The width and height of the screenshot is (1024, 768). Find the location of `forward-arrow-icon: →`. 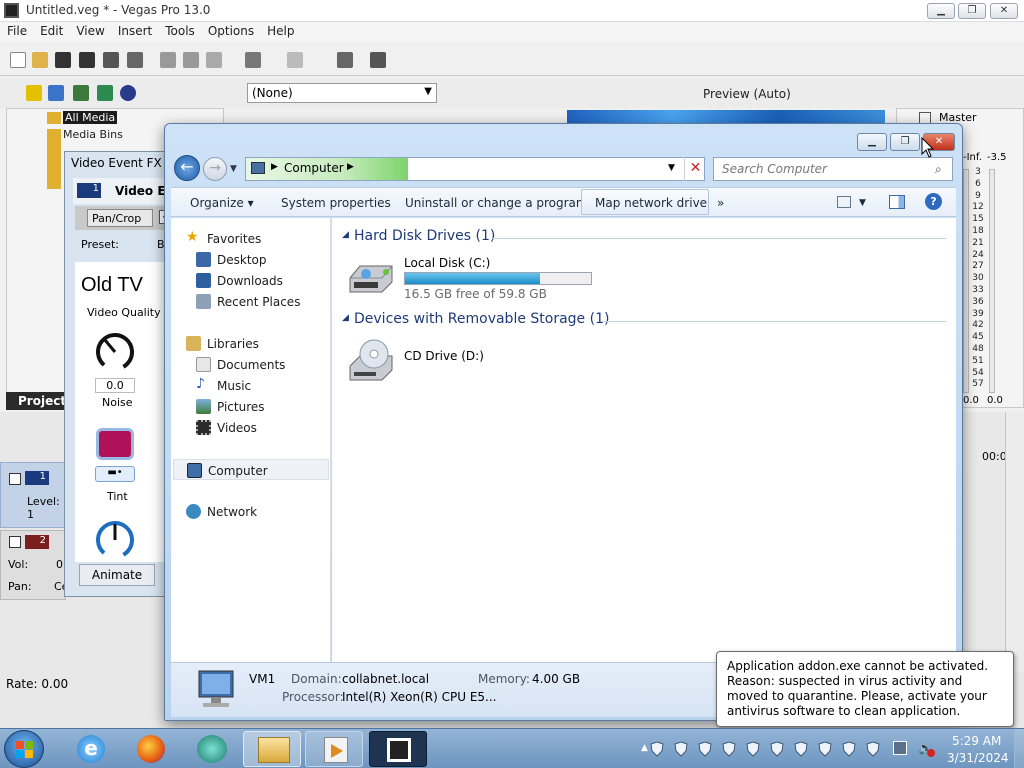

forward-arrow-icon: → is located at coordinates (215, 169).